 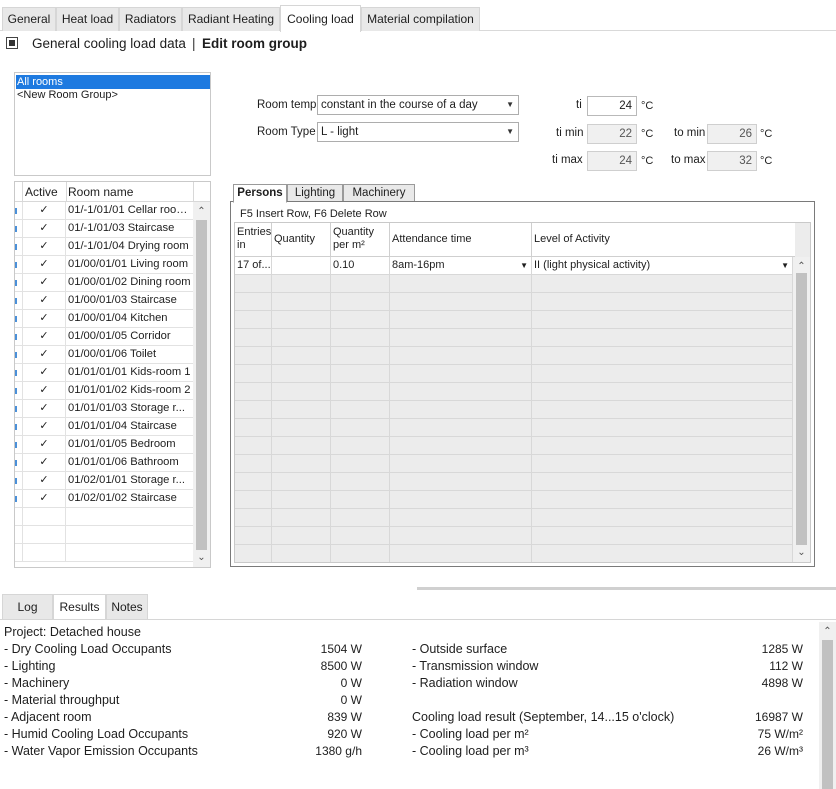 I want to click on tab-material-compilation: Material compilation, so click(x=420, y=19).